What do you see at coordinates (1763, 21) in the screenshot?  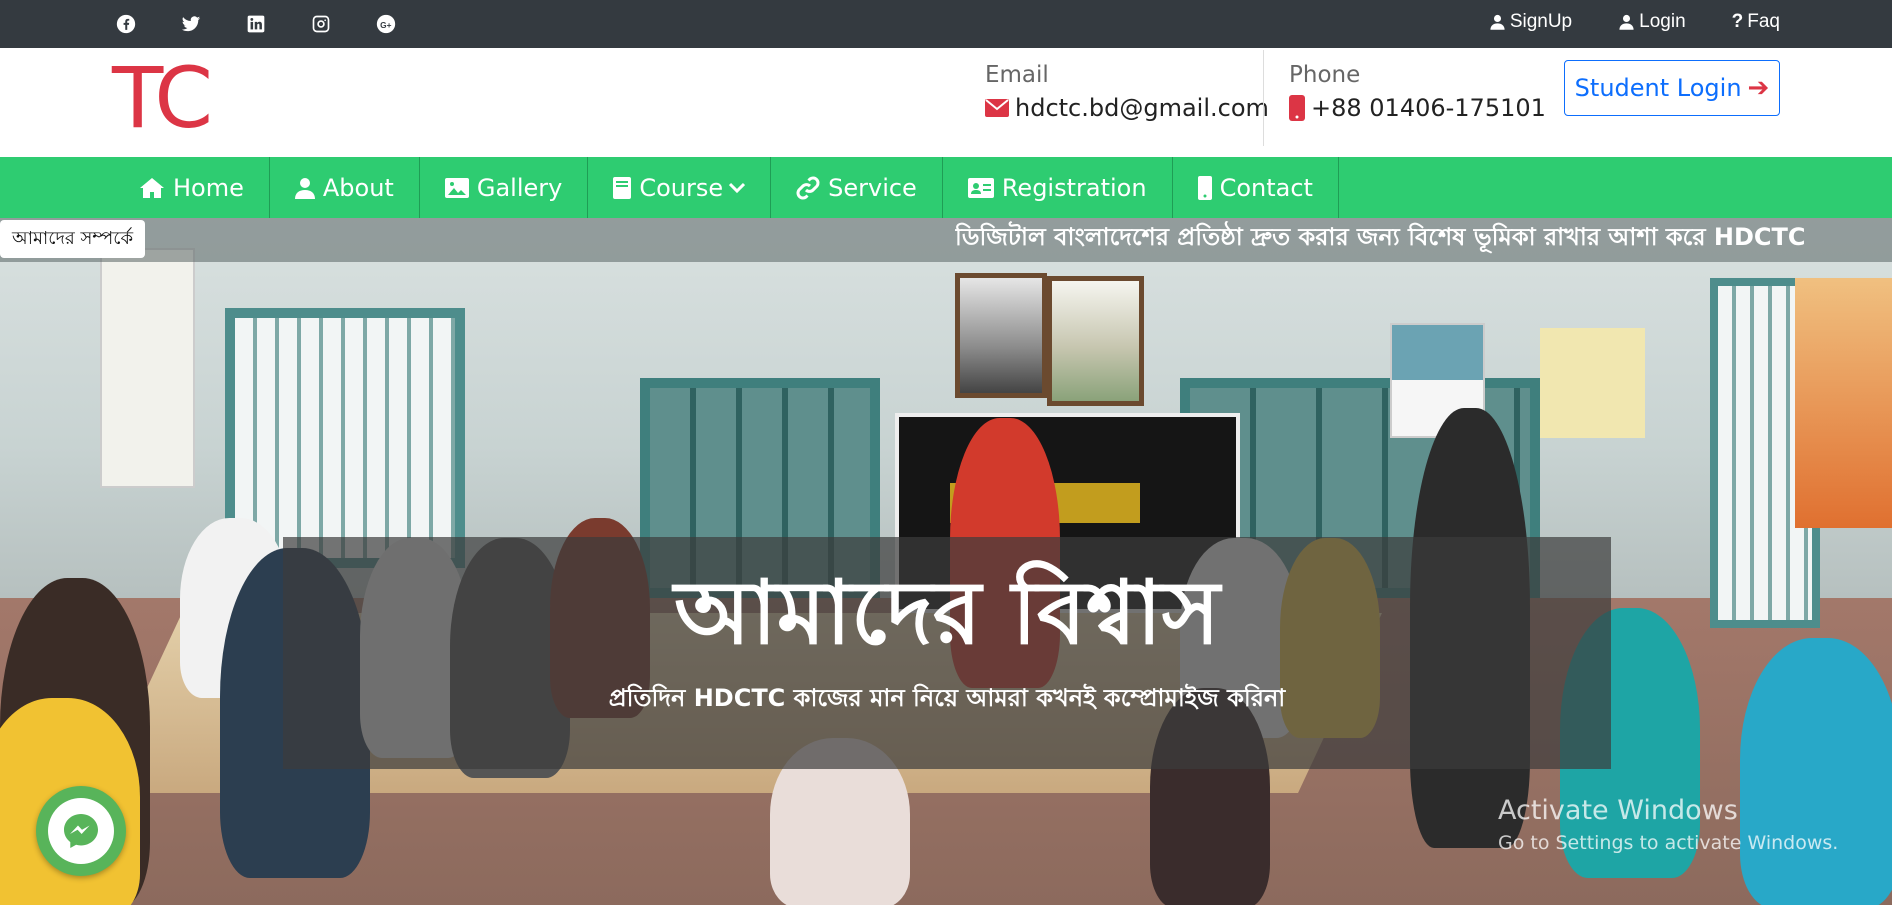 I see `faq-label: Faq` at bounding box center [1763, 21].